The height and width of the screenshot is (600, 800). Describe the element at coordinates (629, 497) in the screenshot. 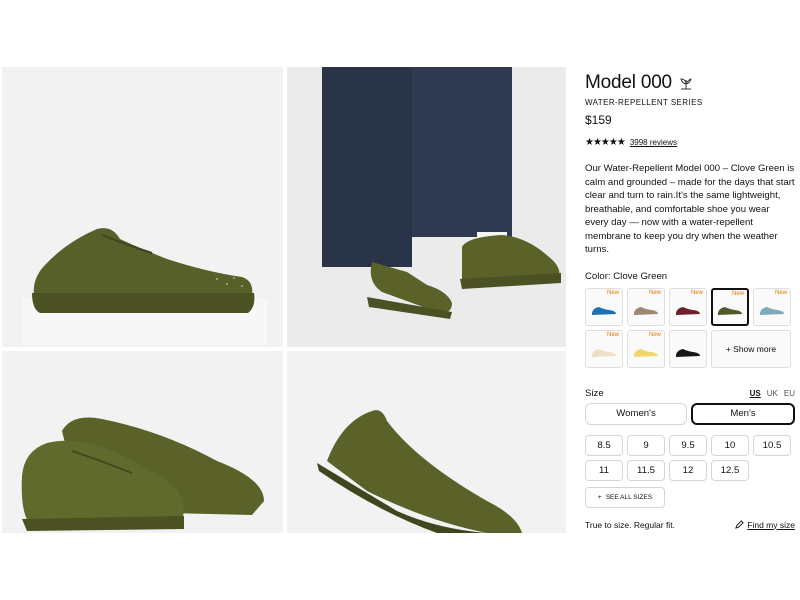

I see `see-all-sizes-label: SEE ALL SIZES` at that location.